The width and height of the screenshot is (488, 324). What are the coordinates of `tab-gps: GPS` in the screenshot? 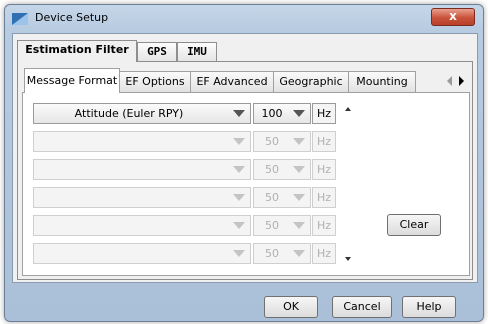 It's located at (157, 51).